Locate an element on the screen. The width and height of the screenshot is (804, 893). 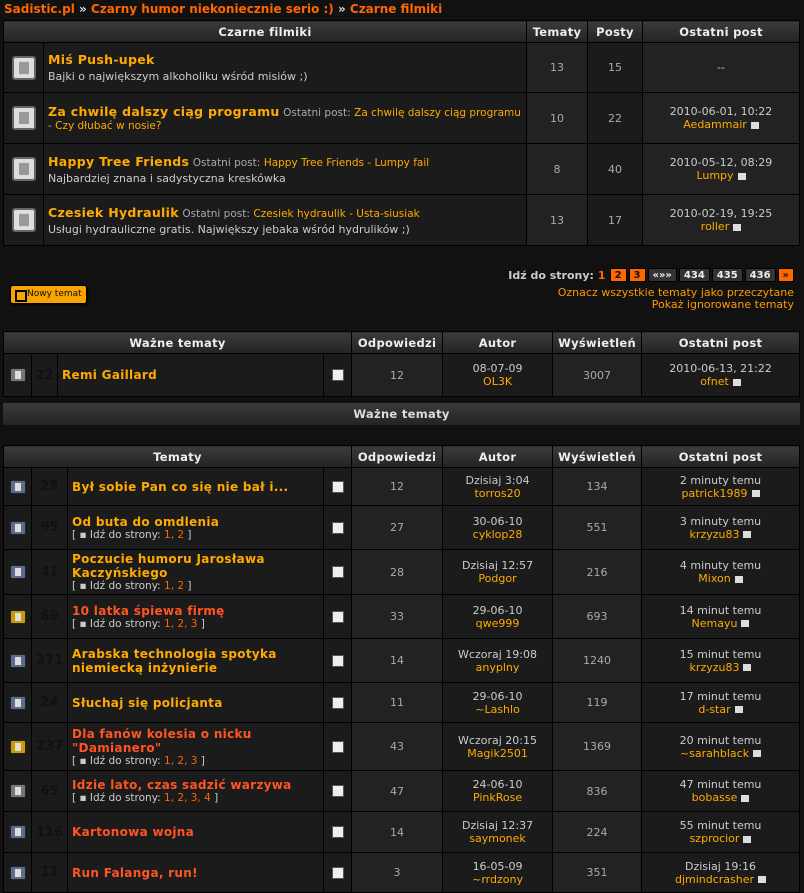
important-topic-link: Remi Gaillard is located at coordinates (109, 375).